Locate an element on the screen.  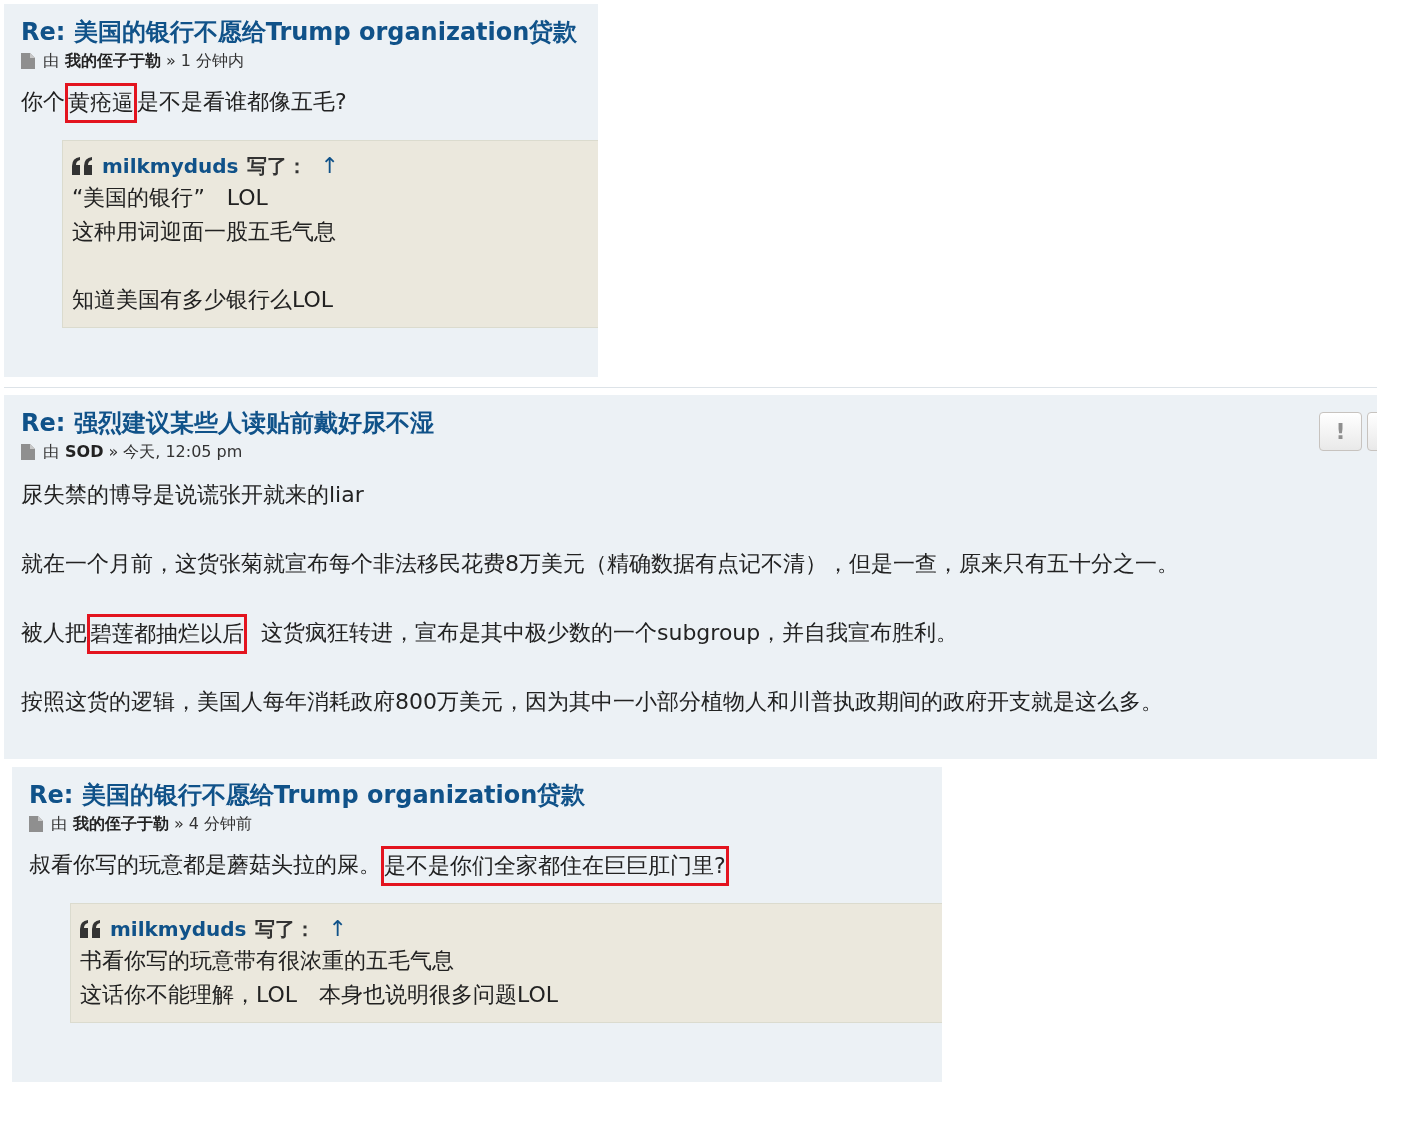
quote-text: 这话你不能理解，LOL 本身也说明很多问题LOL is located at coordinates (320, 995).